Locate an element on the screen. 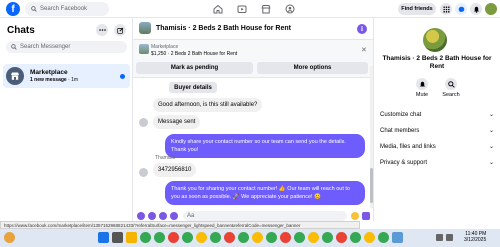 This screenshot has width=500, height=247. listing-banner-label: Marketplace is located at coordinates (165, 47).